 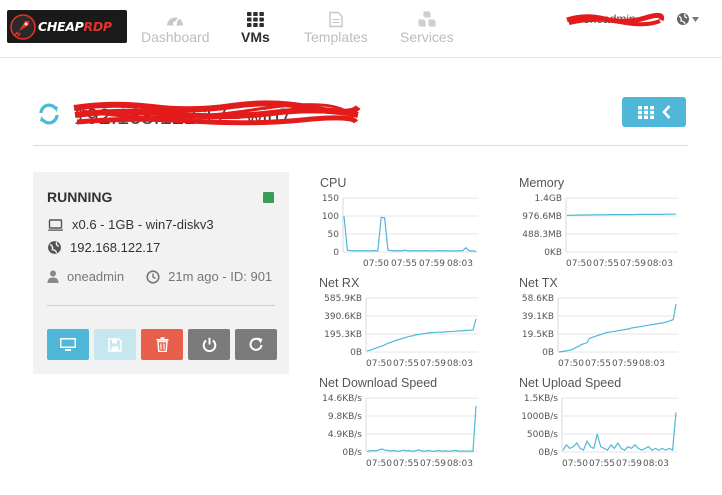 What do you see at coordinates (541, 399) in the screenshot?
I see `y-tick-label: 1.5KB/s` at bounding box center [541, 399].